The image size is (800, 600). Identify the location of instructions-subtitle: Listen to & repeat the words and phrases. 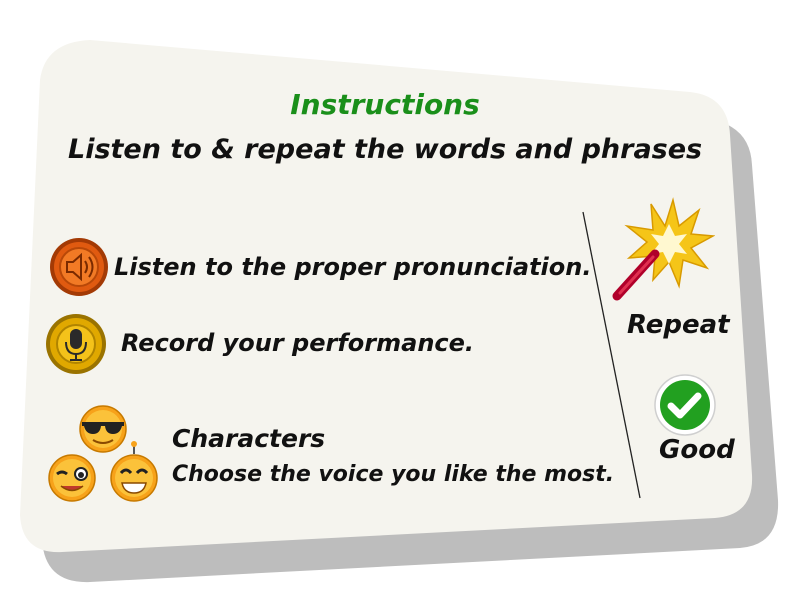
(385, 149).